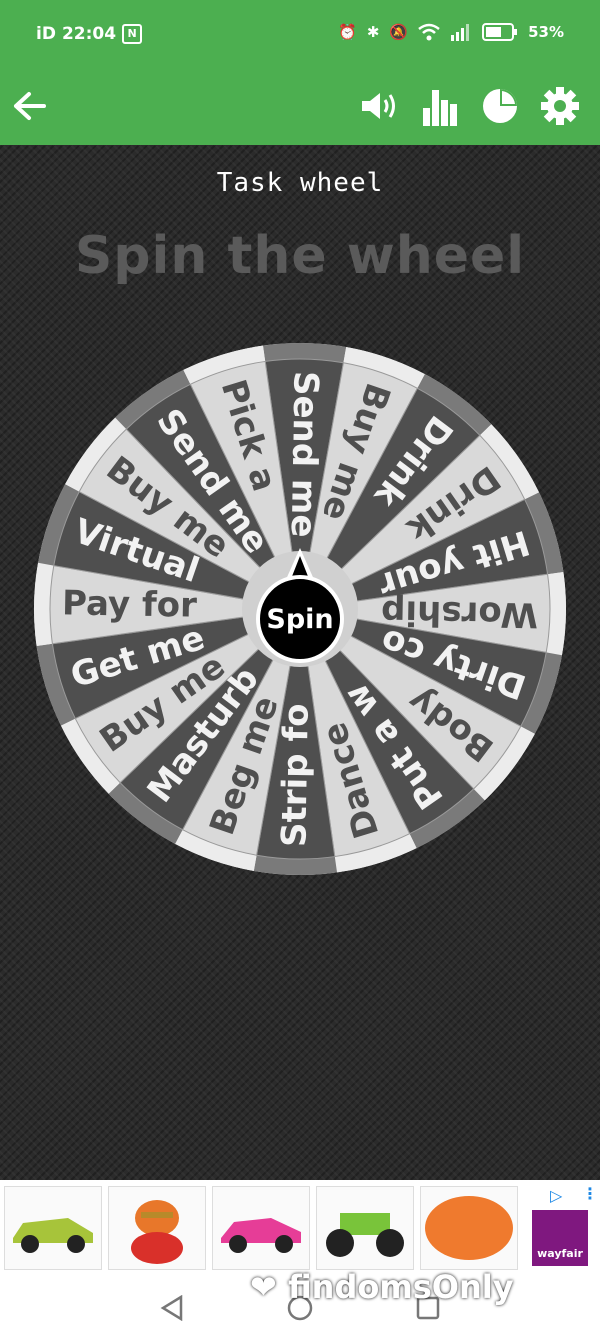 Image resolution: width=600 pixels, height=1340 pixels. What do you see at coordinates (347, 32) in the screenshot?
I see `alarm-icon: ⏰` at bounding box center [347, 32].